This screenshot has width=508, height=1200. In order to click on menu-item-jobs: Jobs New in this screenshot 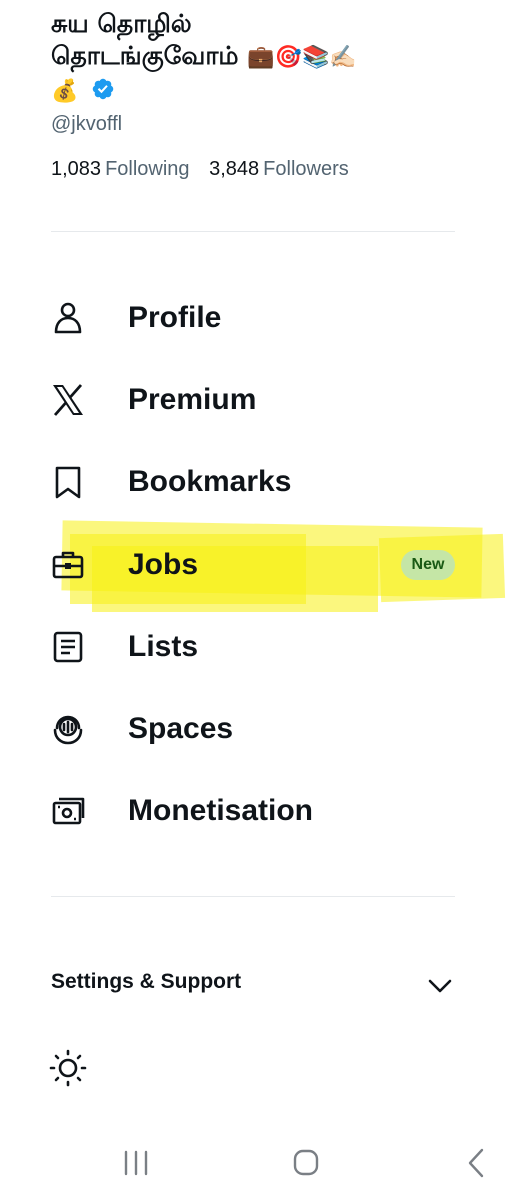, I will do `click(254, 565)`.